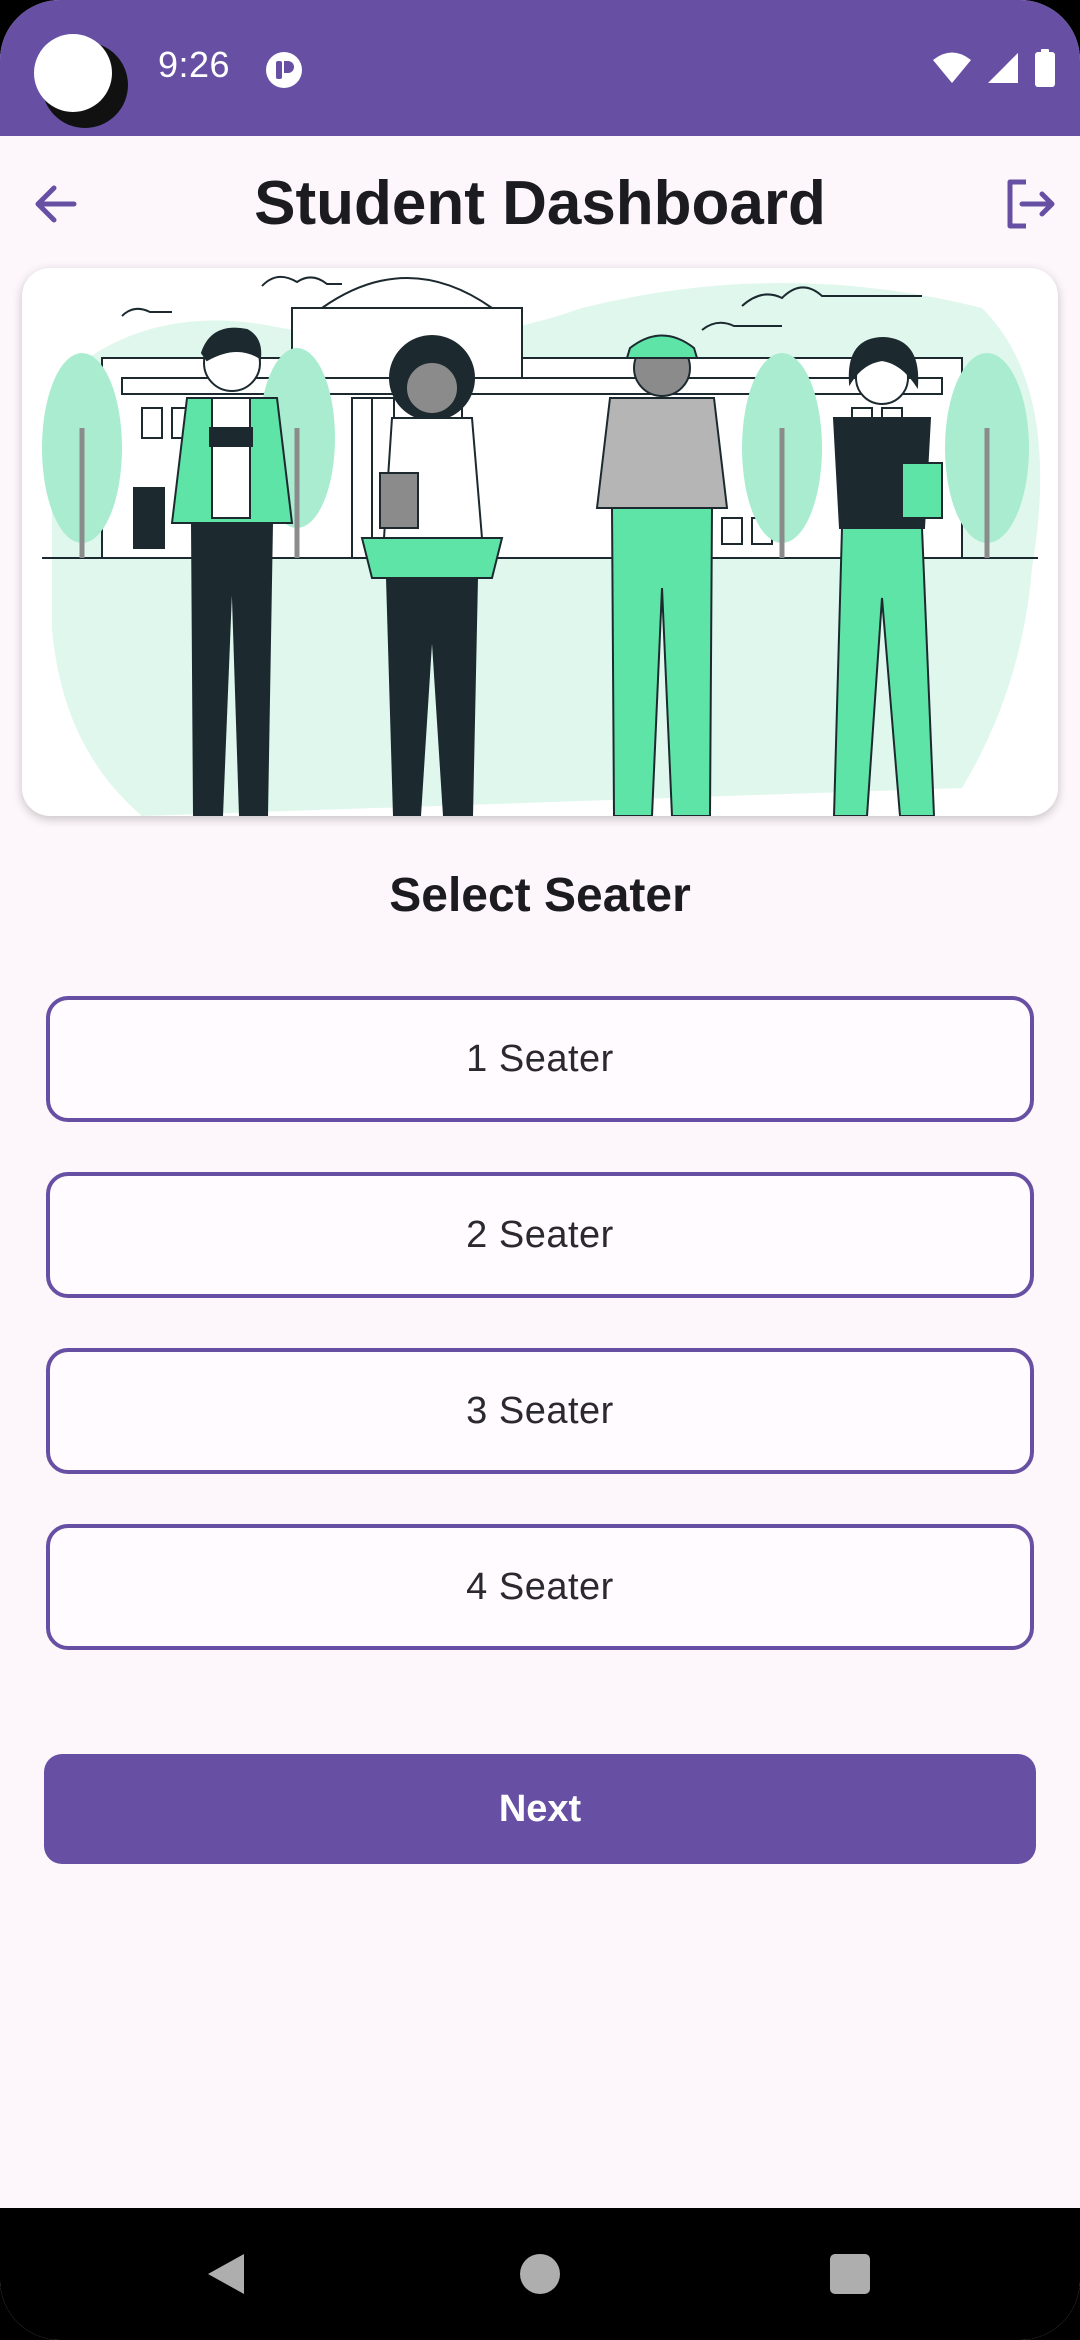 This screenshot has height=2340, width=1080. I want to click on seater-option-2: 2 Seater, so click(540, 1235).